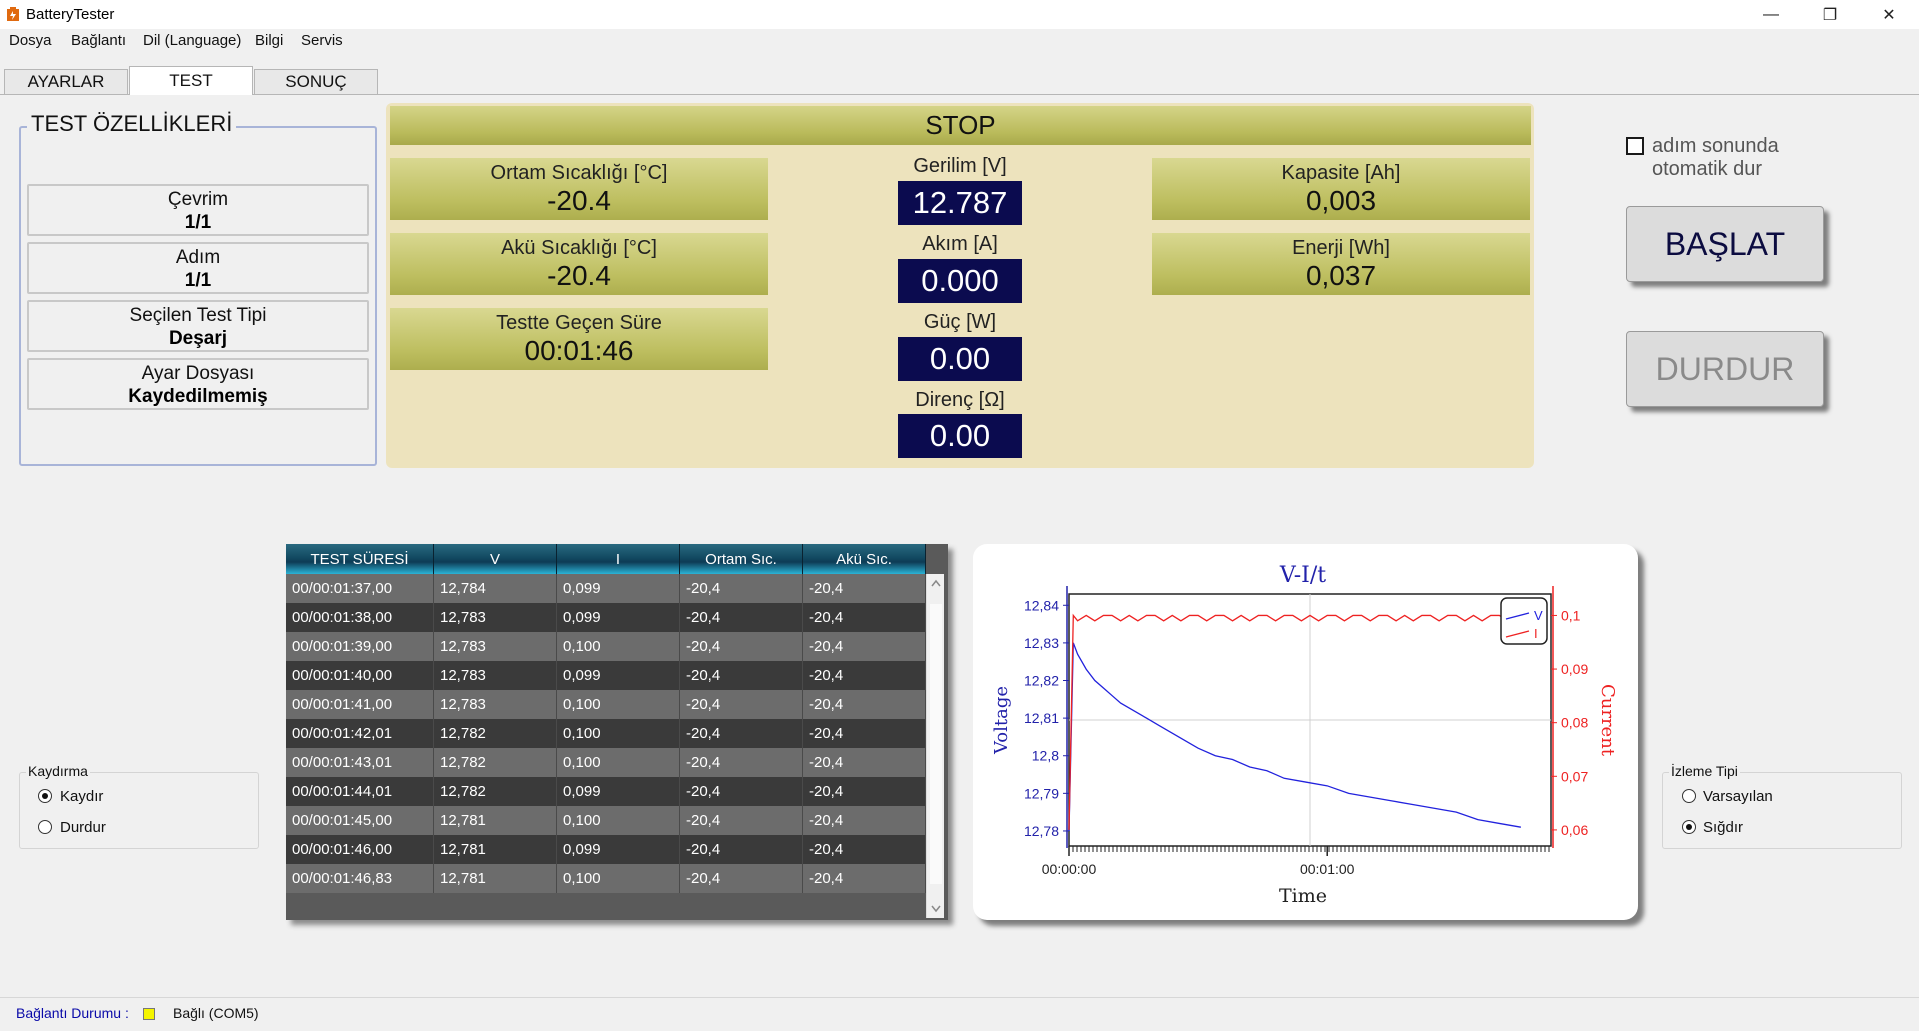  Describe the element at coordinates (495, 733) in the screenshot. I see `table-cell: 12,782` at that location.